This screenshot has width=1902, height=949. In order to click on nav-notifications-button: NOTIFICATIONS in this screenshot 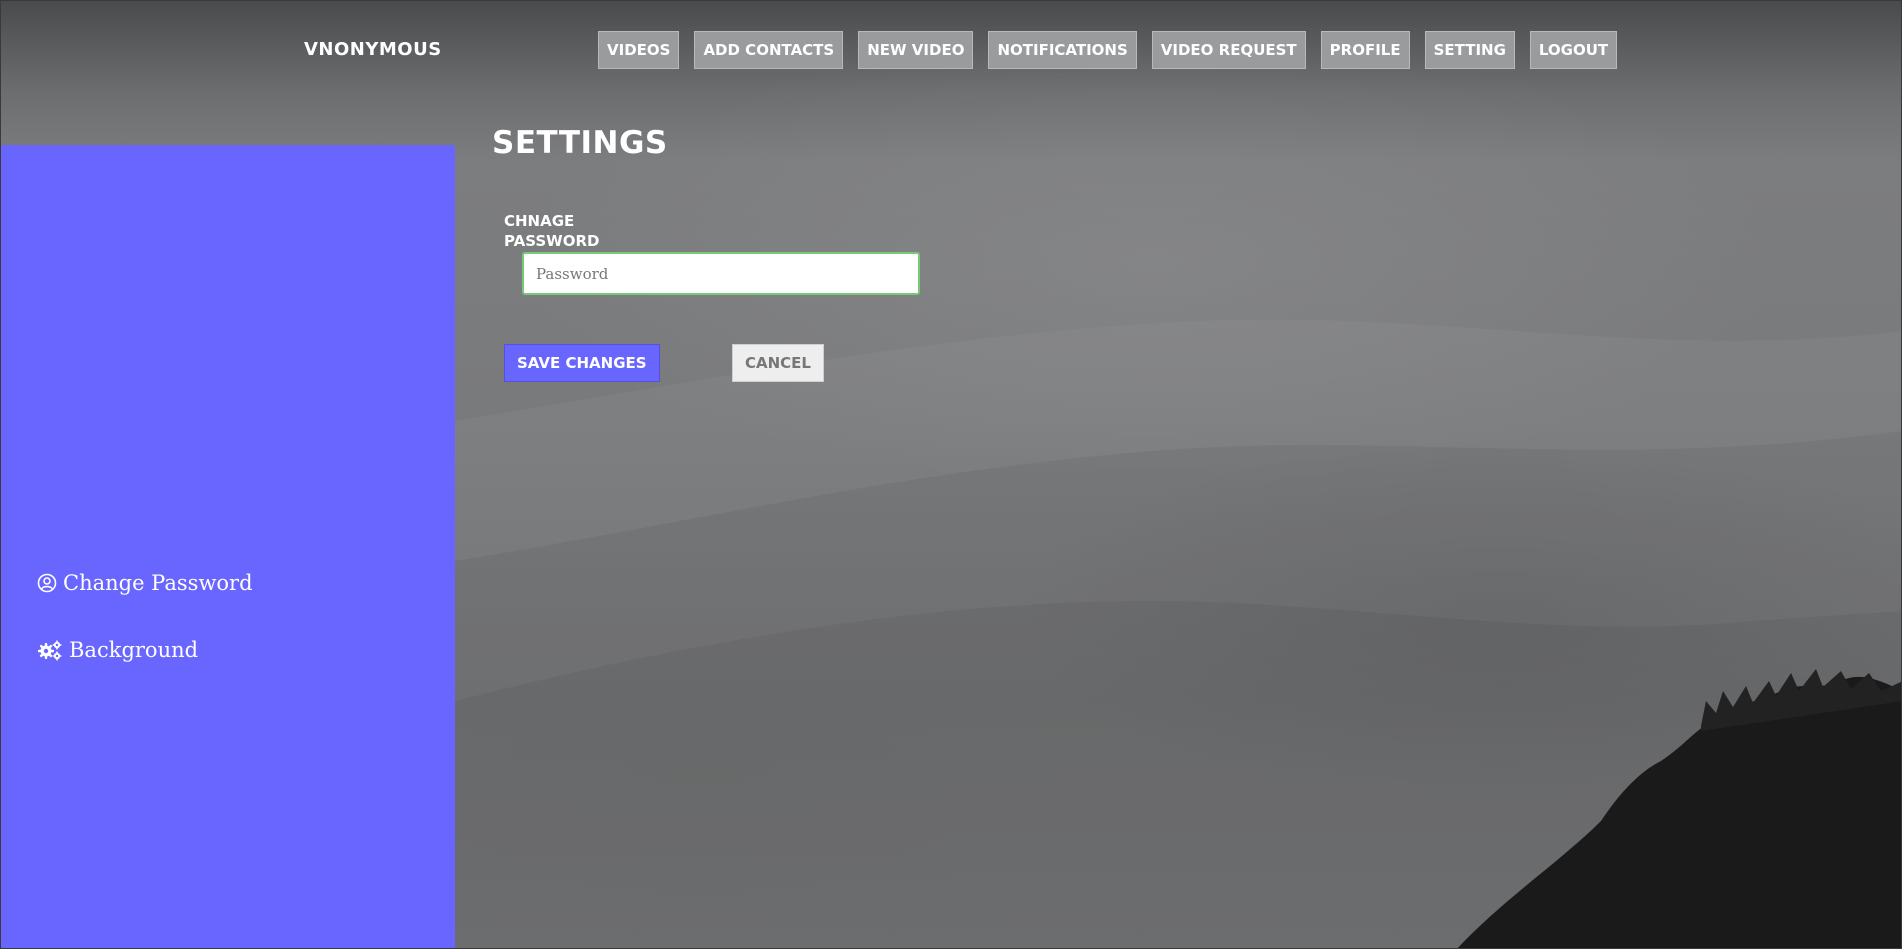, I will do `click(1062, 50)`.